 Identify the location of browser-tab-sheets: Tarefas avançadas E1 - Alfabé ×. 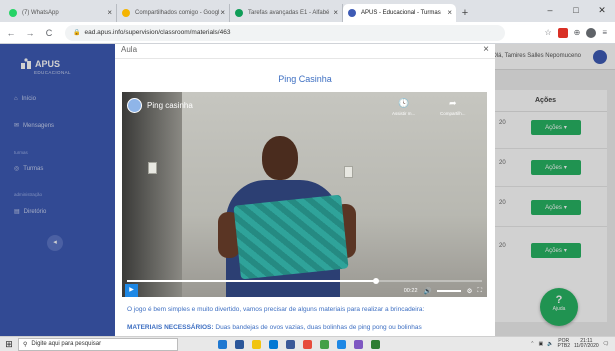
(286, 13).